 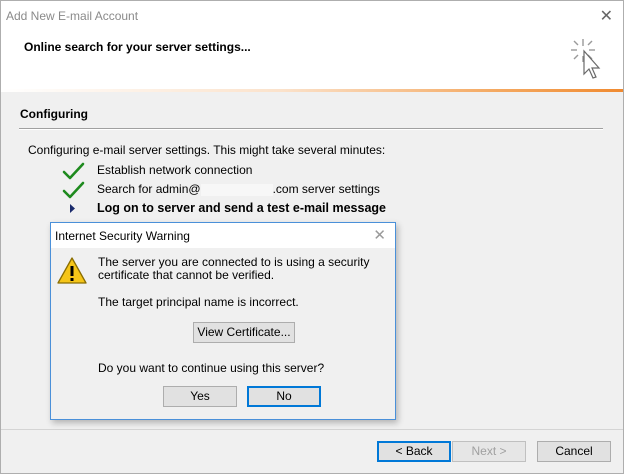 What do you see at coordinates (312, 16) in the screenshot?
I see `title-bar: Add New E-mail Account ✕` at bounding box center [312, 16].